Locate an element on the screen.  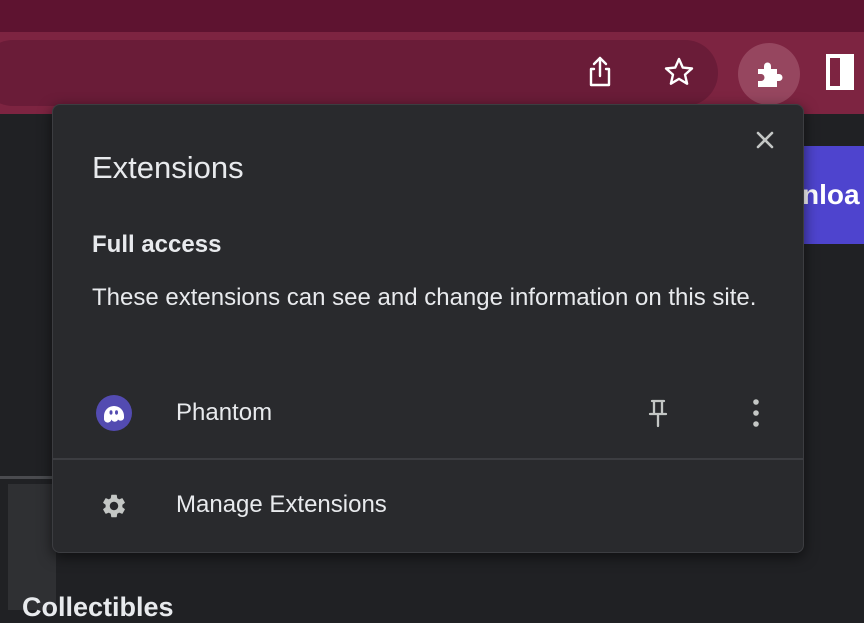
manage-extensions-label: Manage Extensions is located at coordinates (281, 504).